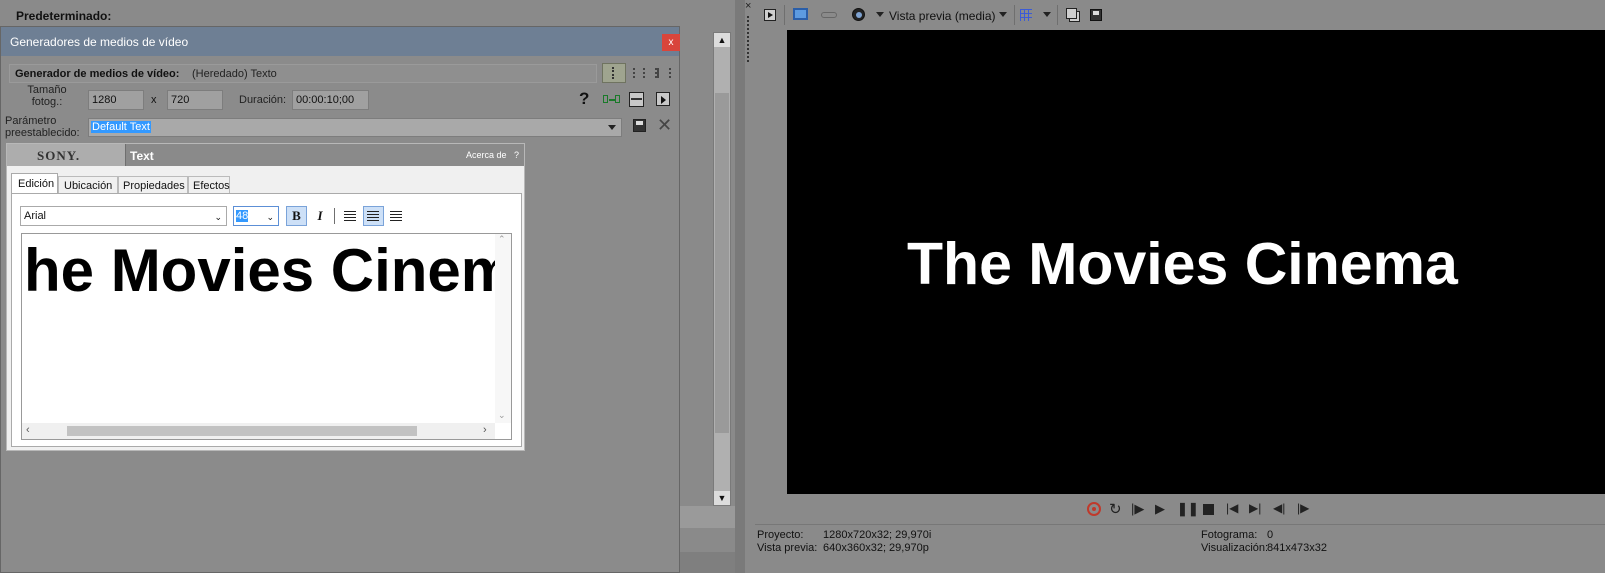  What do you see at coordinates (722, 40) in the screenshot?
I see `scroll-up-icon: ▲` at bounding box center [722, 40].